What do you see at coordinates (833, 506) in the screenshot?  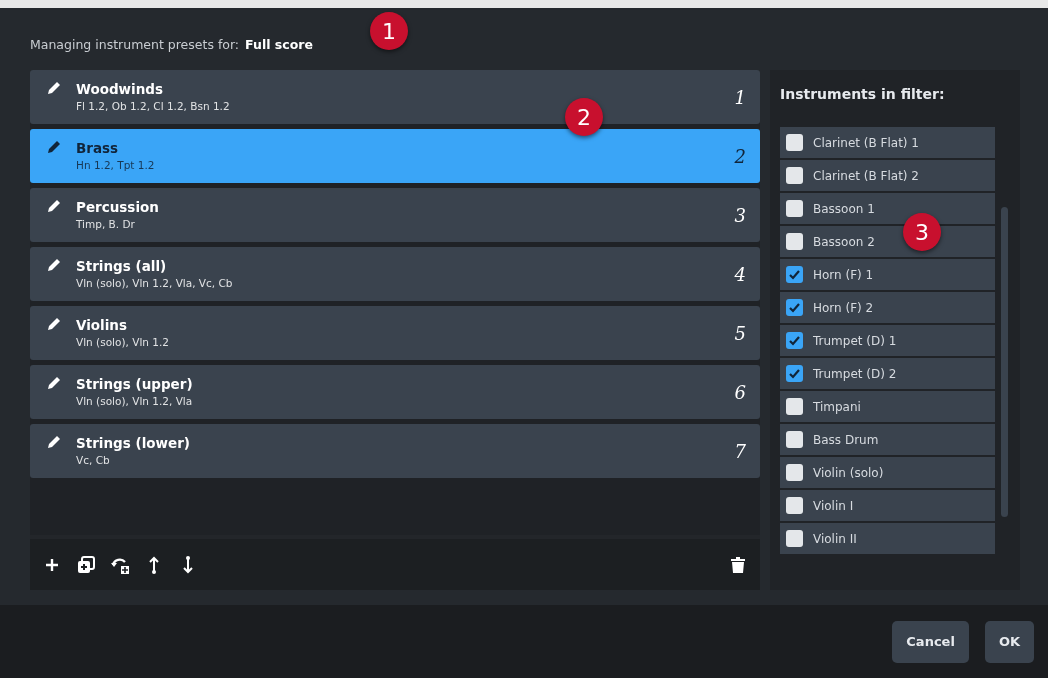 I see `instrument-label: Violin I` at bounding box center [833, 506].